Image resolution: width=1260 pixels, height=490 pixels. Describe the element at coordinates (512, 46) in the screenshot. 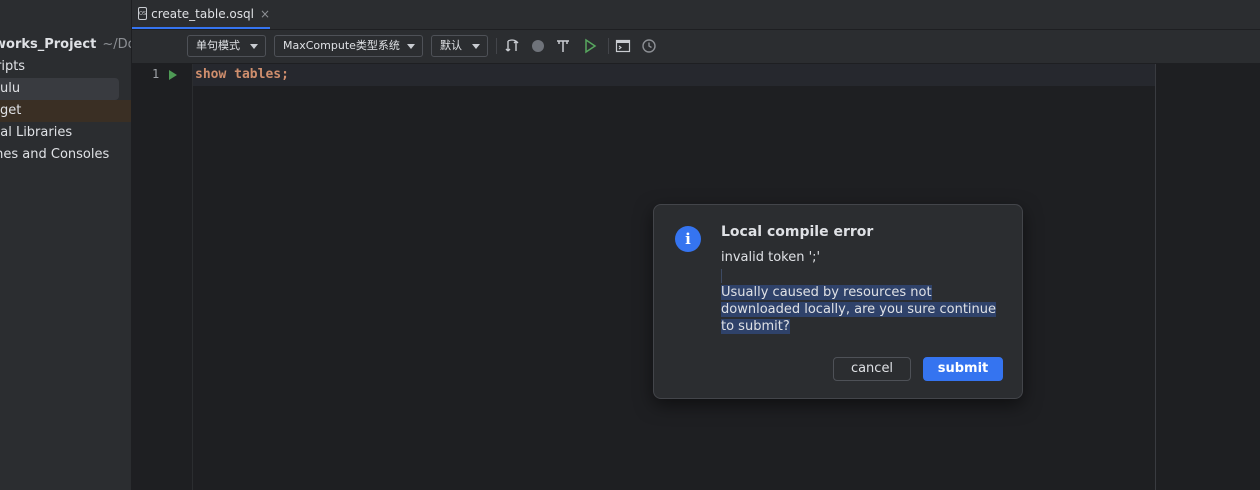

I see `refresh-icon` at that location.